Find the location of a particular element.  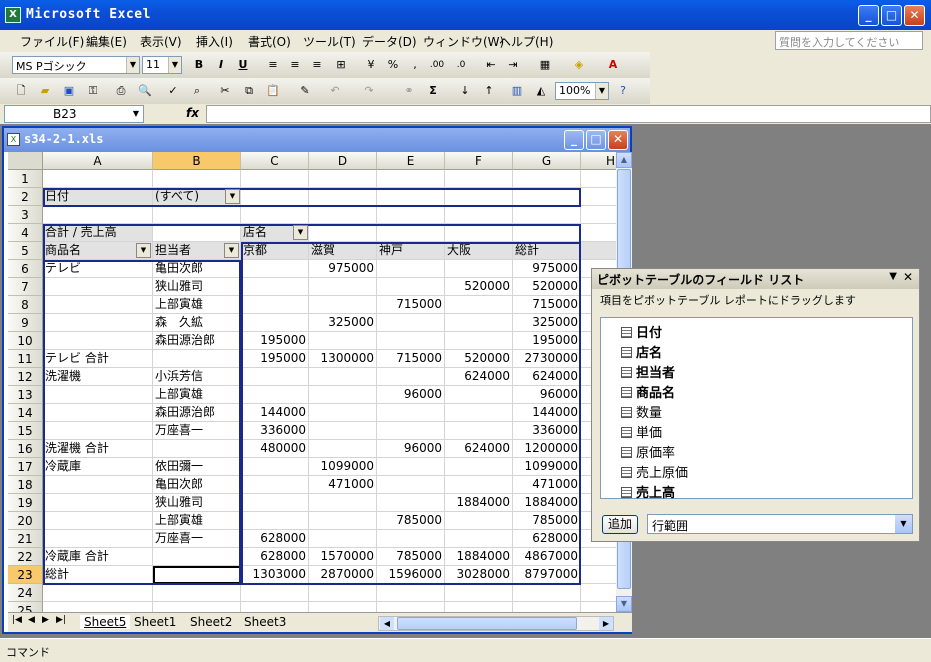

fill-color-icon: ◈ is located at coordinates (579, 65).